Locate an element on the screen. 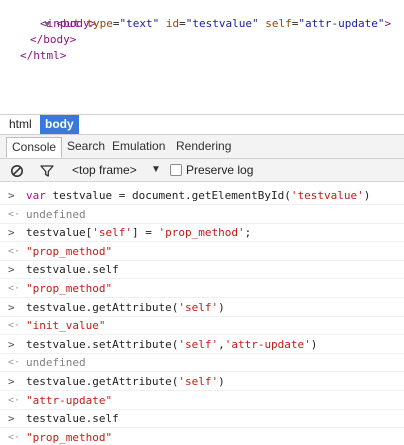  console-input-row: > testvalue['self'] = 'prop_method'; is located at coordinates (202, 233).